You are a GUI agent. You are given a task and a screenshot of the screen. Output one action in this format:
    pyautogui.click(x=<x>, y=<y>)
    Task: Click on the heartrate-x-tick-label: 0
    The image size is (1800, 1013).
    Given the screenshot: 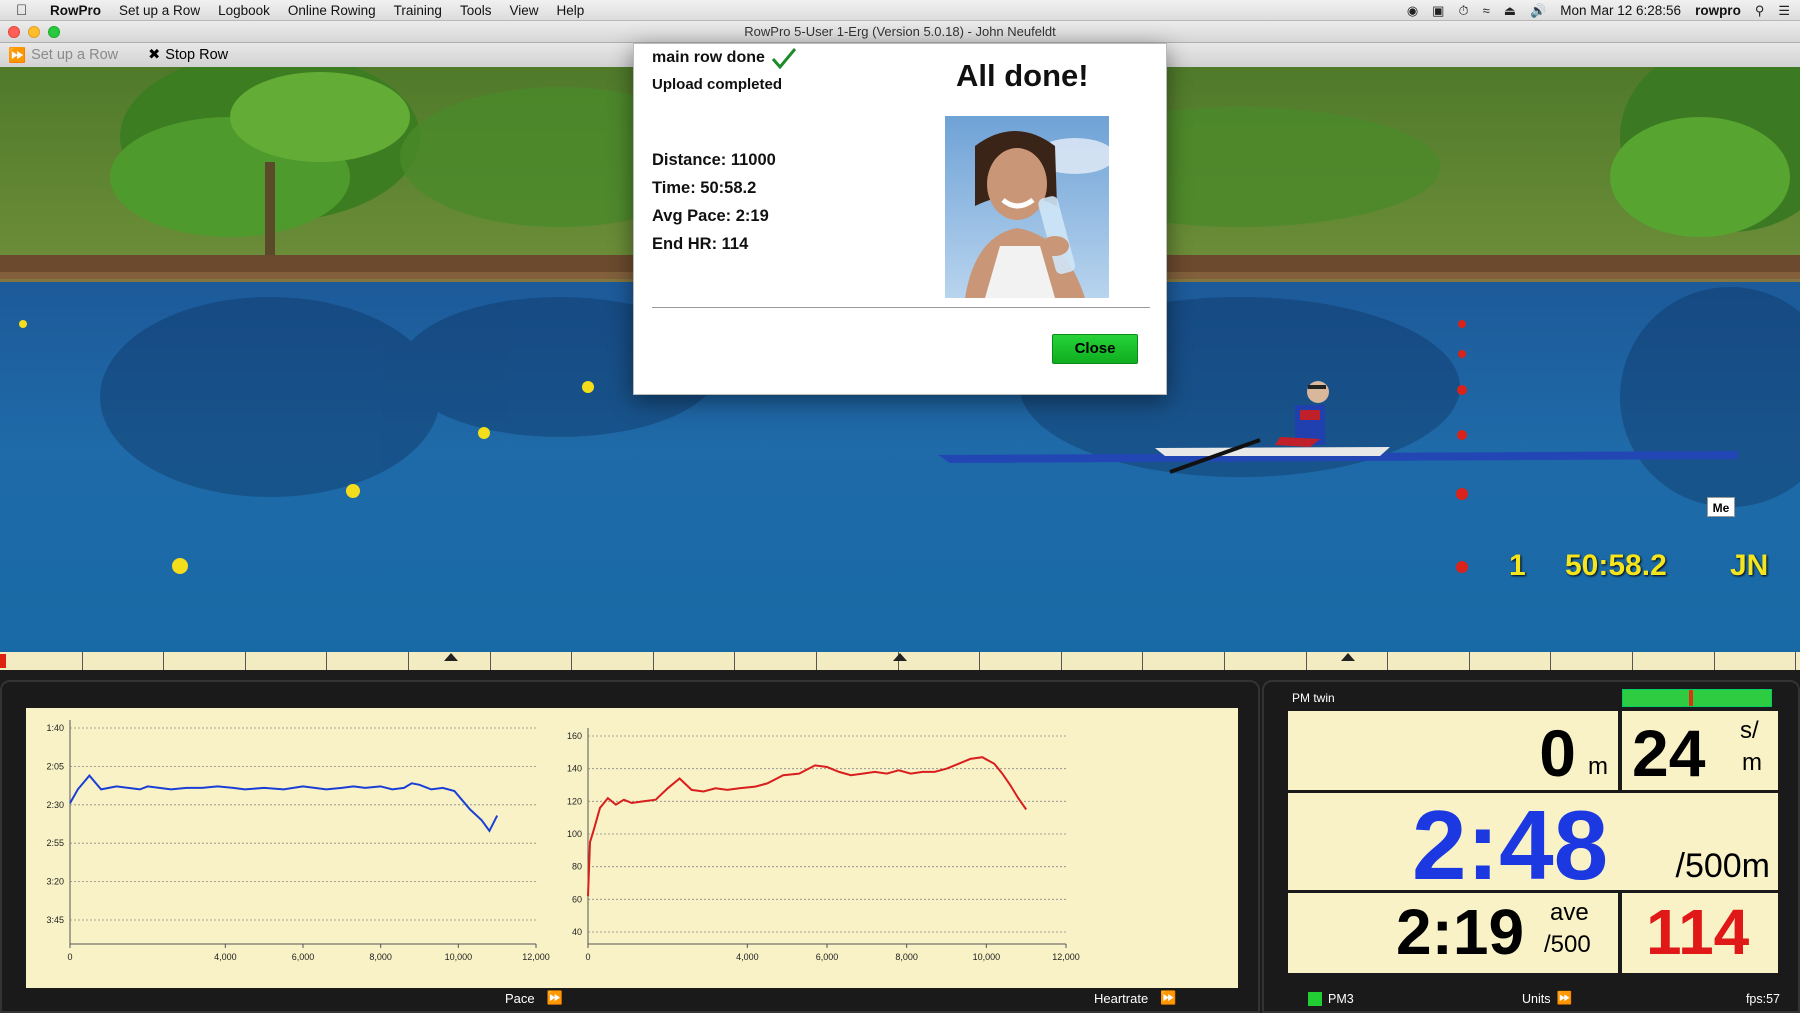 What is the action you would take?
    pyautogui.click(x=587, y=957)
    